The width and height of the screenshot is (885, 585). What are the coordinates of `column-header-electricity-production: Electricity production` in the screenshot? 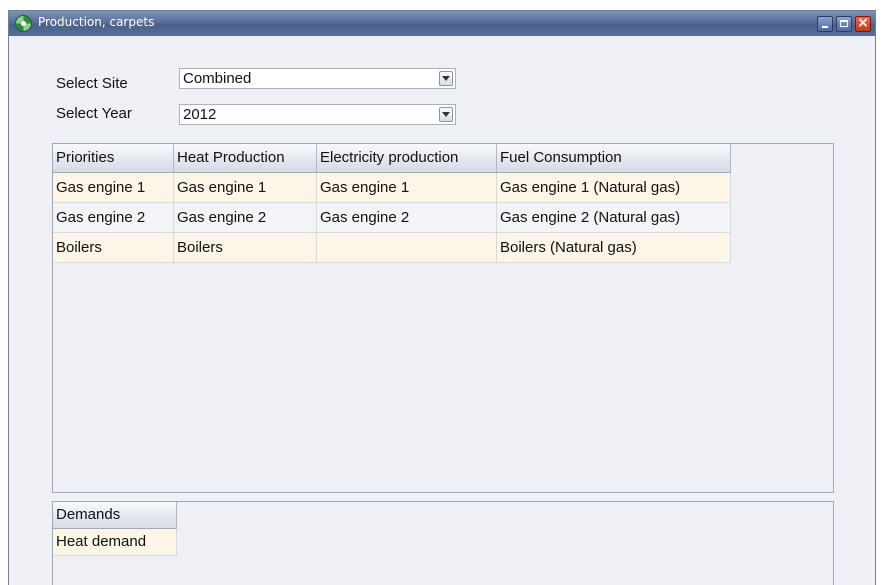 It's located at (407, 158).